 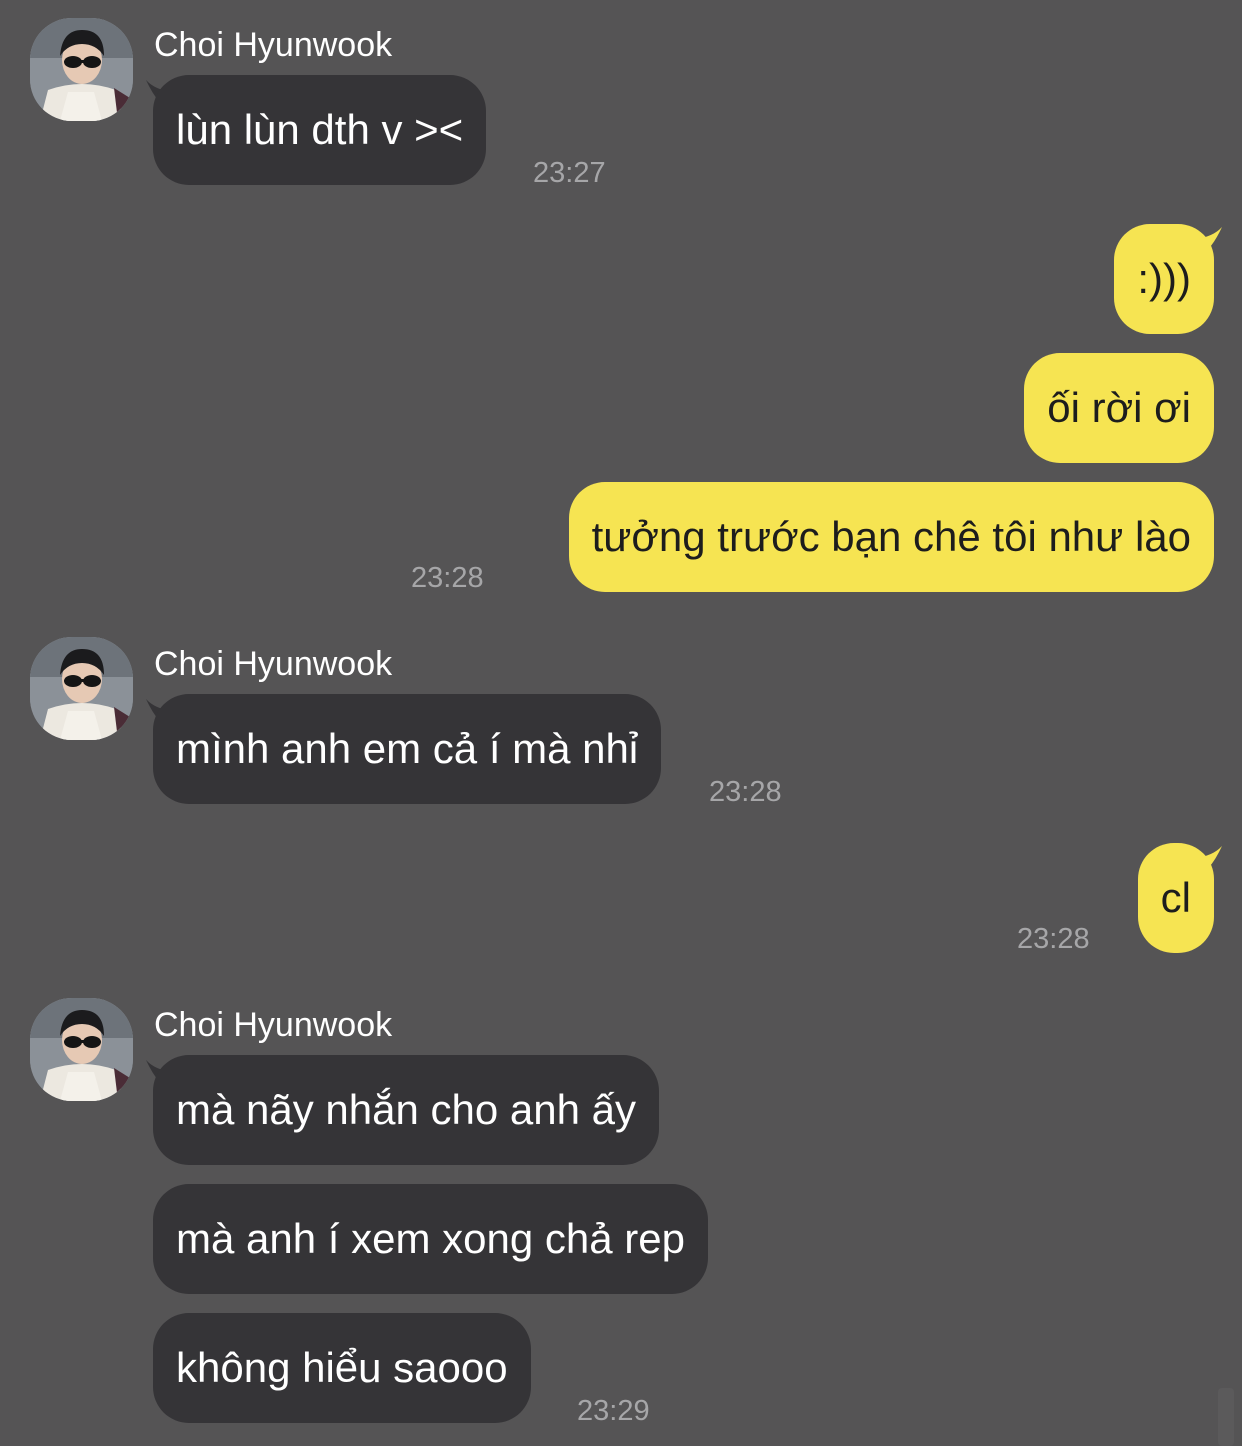 I want to click on incoming-message-bubble: mình anh em cả í mà nhỉ, so click(x=407, y=749).